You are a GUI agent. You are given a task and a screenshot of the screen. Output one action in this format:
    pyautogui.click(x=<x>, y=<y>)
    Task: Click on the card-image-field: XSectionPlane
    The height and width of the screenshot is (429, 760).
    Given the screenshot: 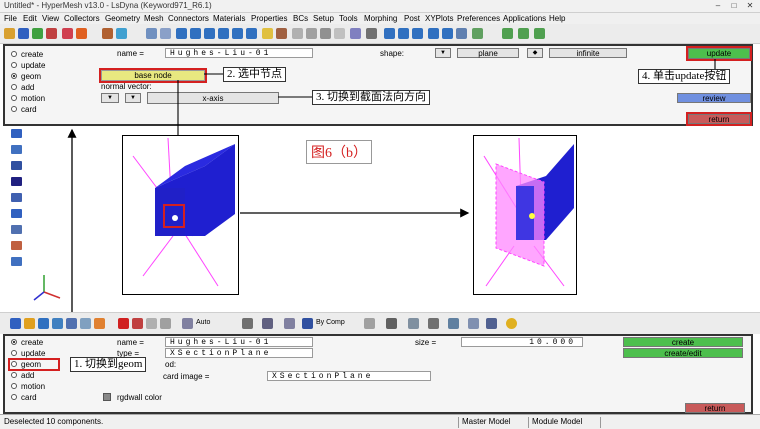 What is the action you would take?
    pyautogui.click(x=349, y=376)
    